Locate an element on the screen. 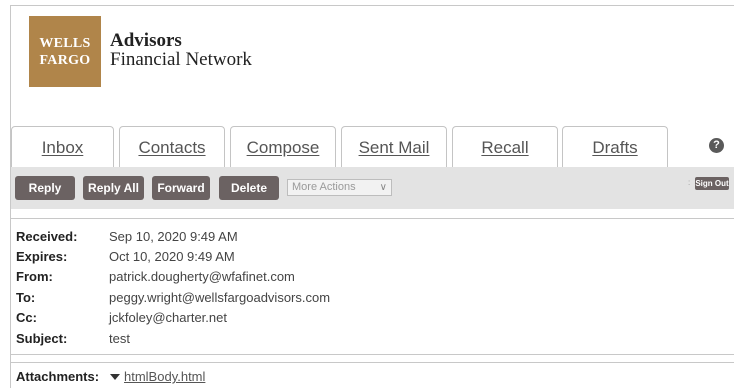  brand-line-2: Financial Network is located at coordinates (181, 59).